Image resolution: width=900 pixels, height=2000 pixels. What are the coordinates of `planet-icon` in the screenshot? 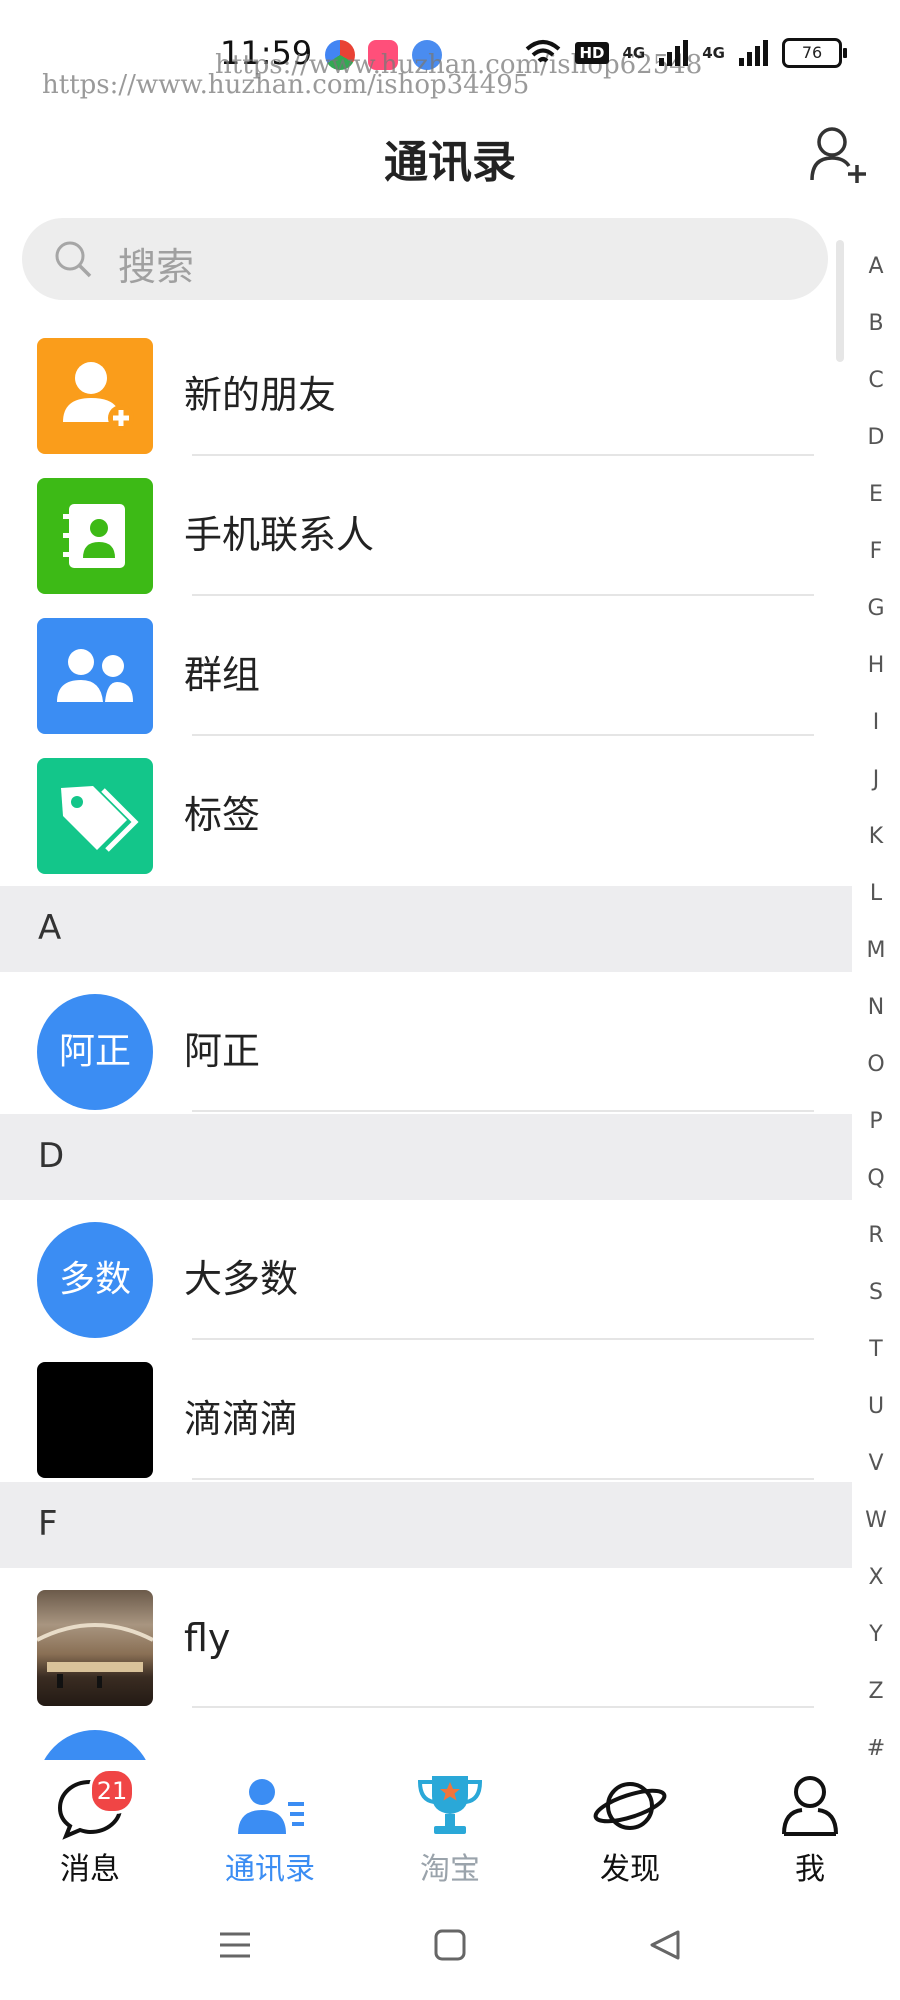 It's located at (630, 1806).